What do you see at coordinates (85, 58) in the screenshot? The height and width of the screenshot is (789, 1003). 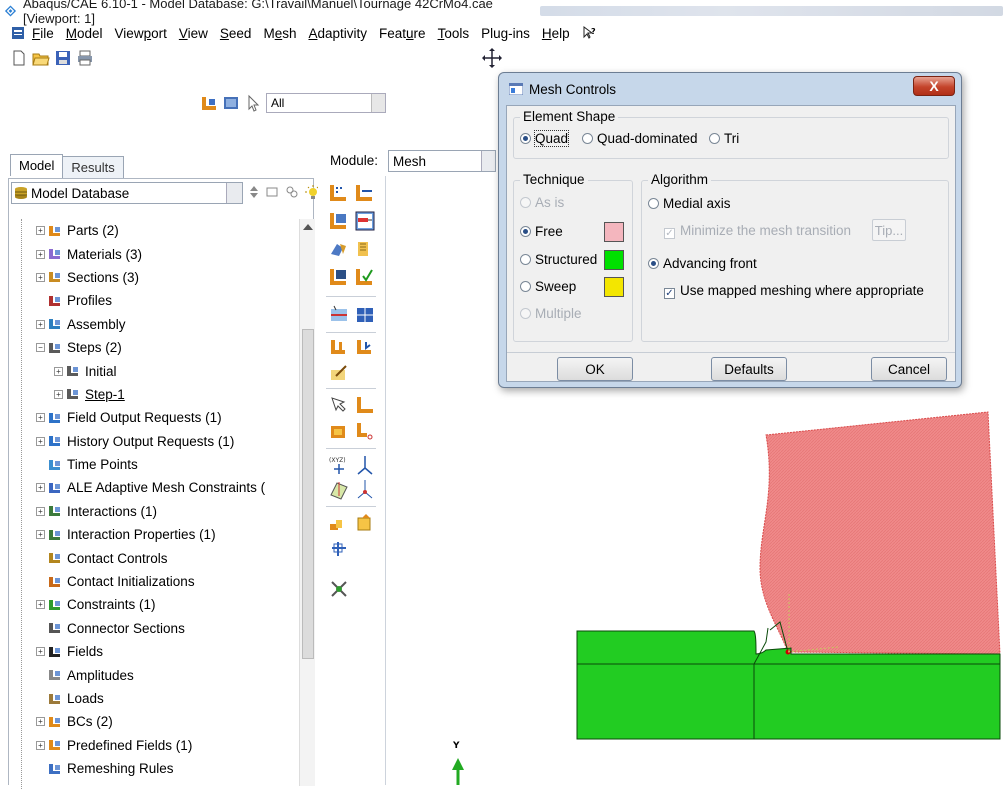 I see `print-icon` at bounding box center [85, 58].